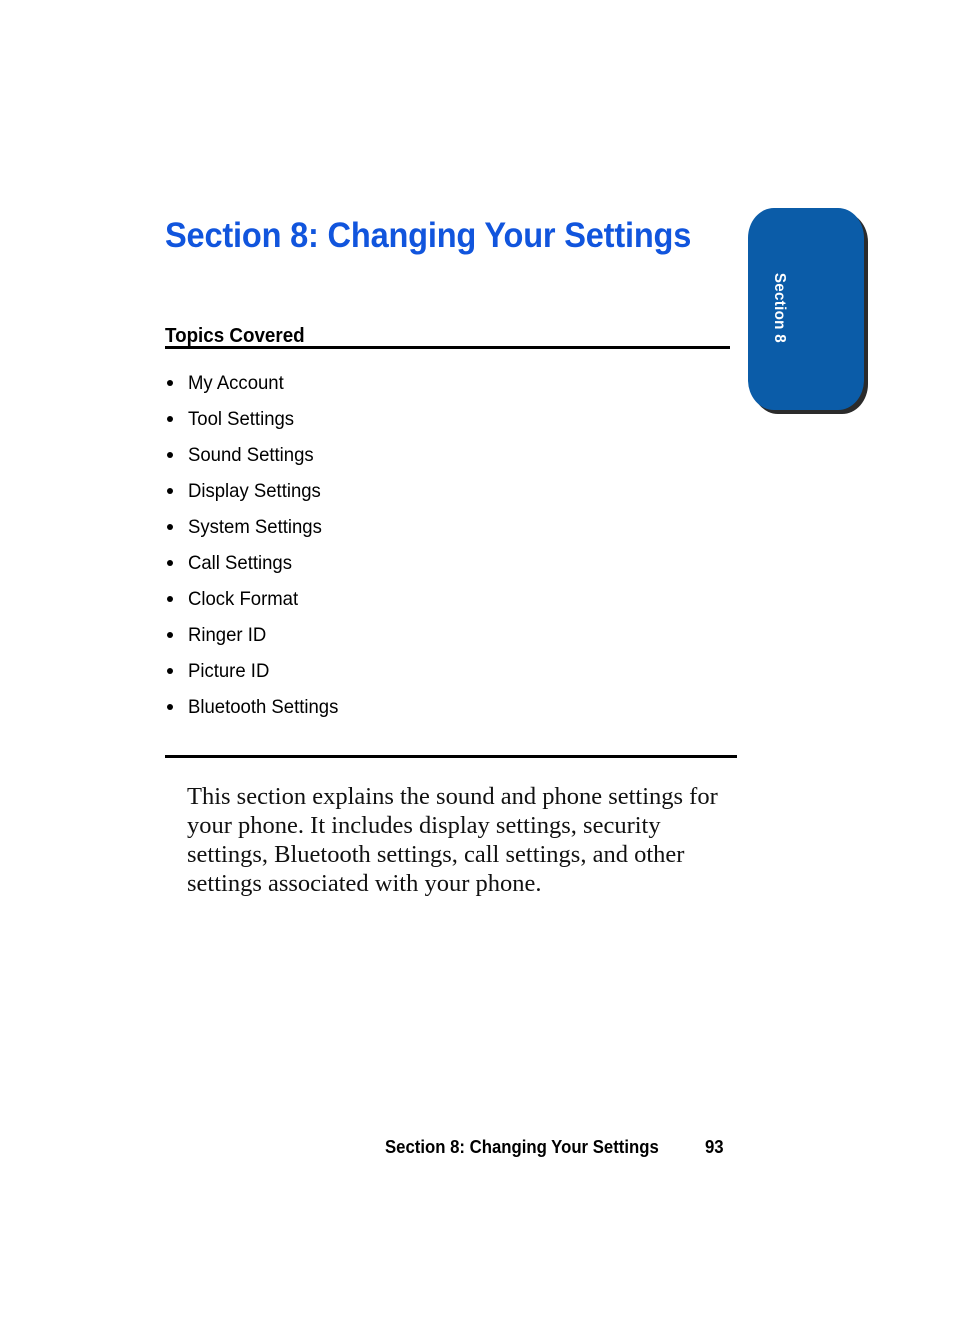 The height and width of the screenshot is (1319, 954). Describe the element at coordinates (428, 236) in the screenshot. I see `page-title: Section 8: Changing Your Settings` at that location.